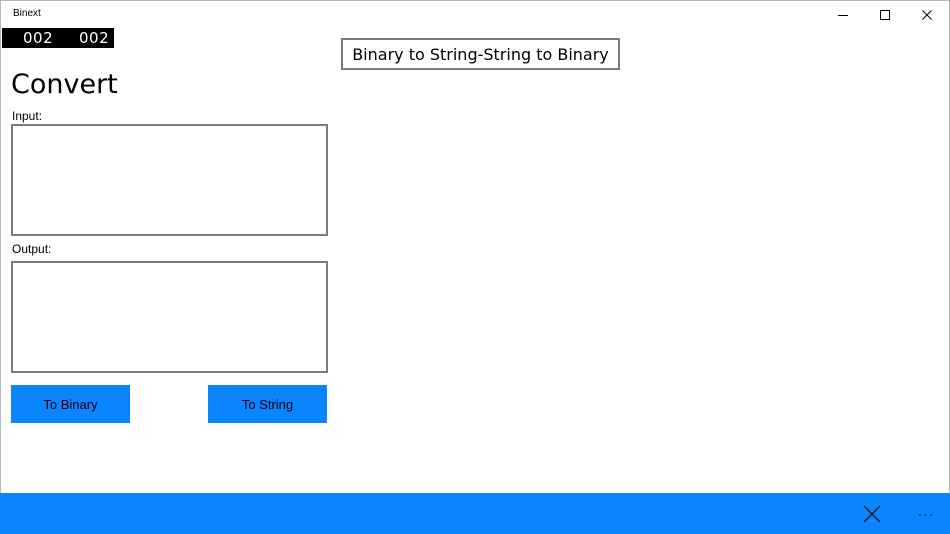 Image resolution: width=950 pixels, height=534 pixels. What do you see at coordinates (169, 317) in the screenshot?
I see `output-field` at bounding box center [169, 317].